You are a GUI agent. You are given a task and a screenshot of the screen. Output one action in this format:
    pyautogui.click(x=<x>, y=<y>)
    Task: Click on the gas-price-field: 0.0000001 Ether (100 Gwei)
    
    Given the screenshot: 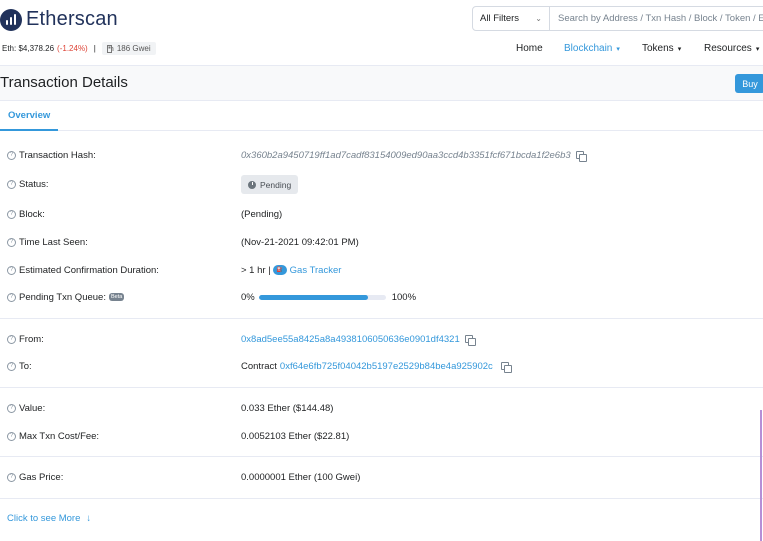 What is the action you would take?
    pyautogui.click(x=300, y=477)
    